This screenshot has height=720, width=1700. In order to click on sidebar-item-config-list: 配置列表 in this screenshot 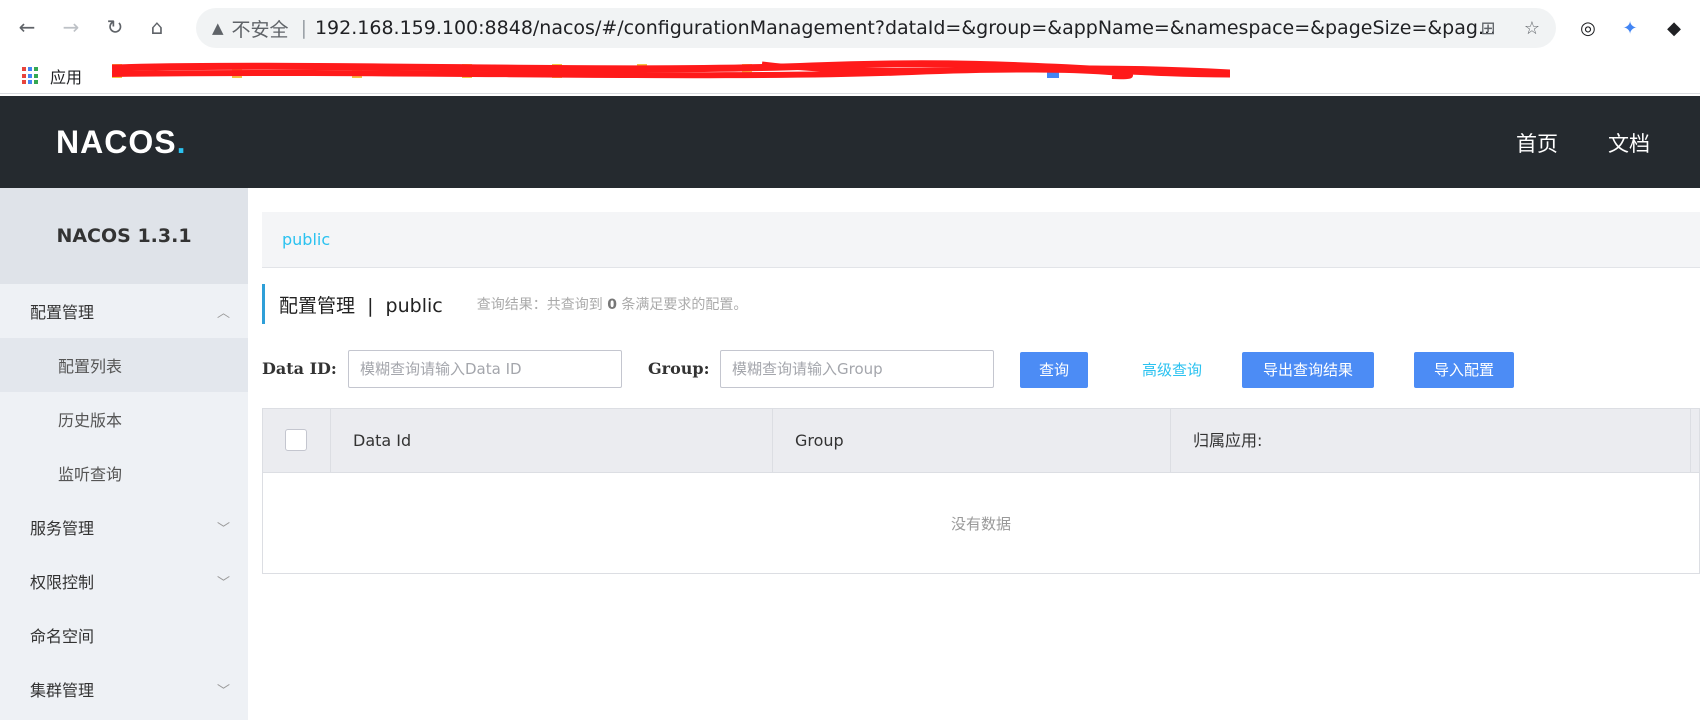, I will do `click(124, 365)`.